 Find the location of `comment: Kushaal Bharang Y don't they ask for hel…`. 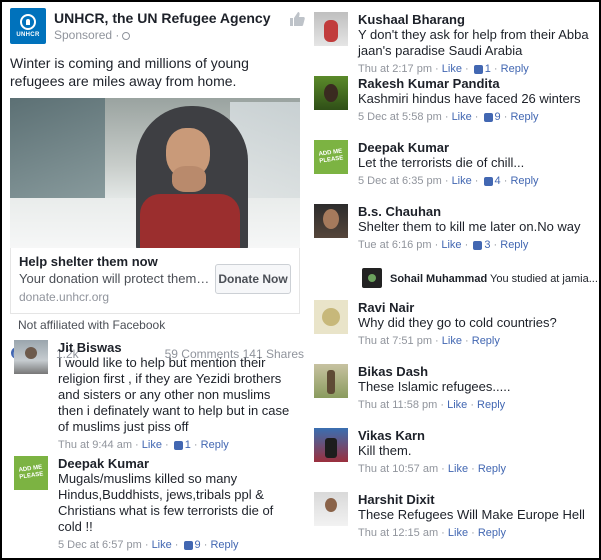

comment: Kushaal Bharang Y don't they ask for hel… is located at coordinates (455, 44).